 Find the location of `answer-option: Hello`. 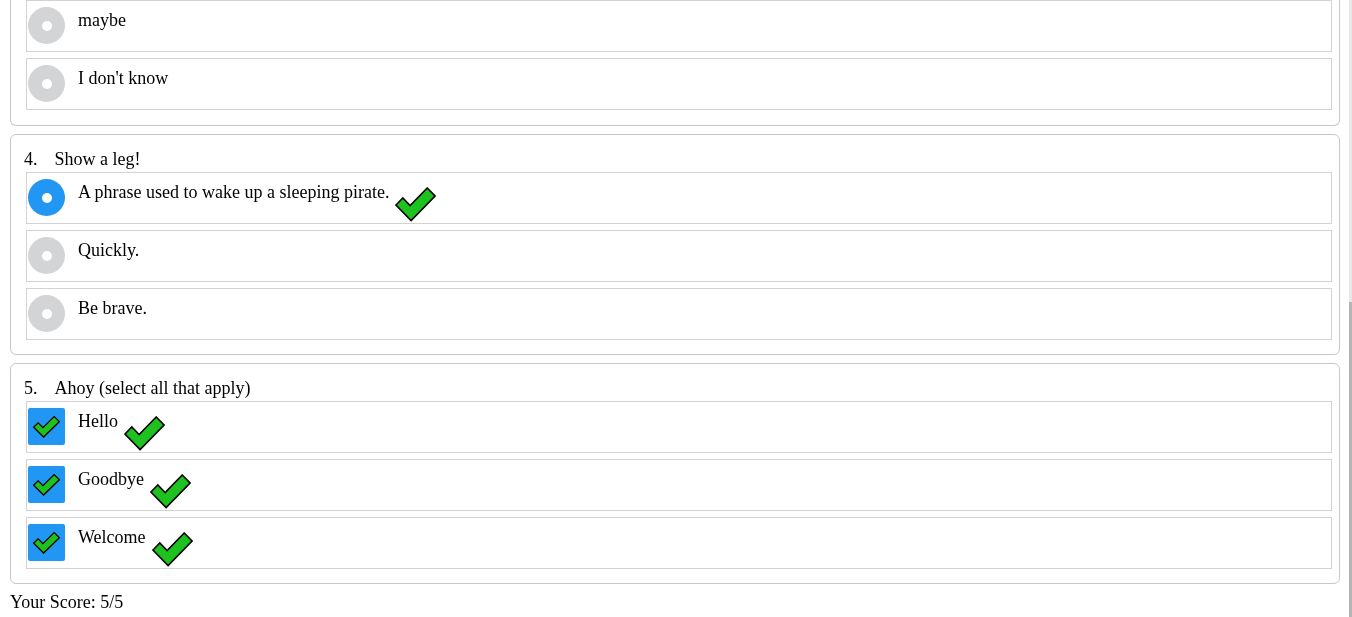

answer-option: Hello is located at coordinates (679, 427).